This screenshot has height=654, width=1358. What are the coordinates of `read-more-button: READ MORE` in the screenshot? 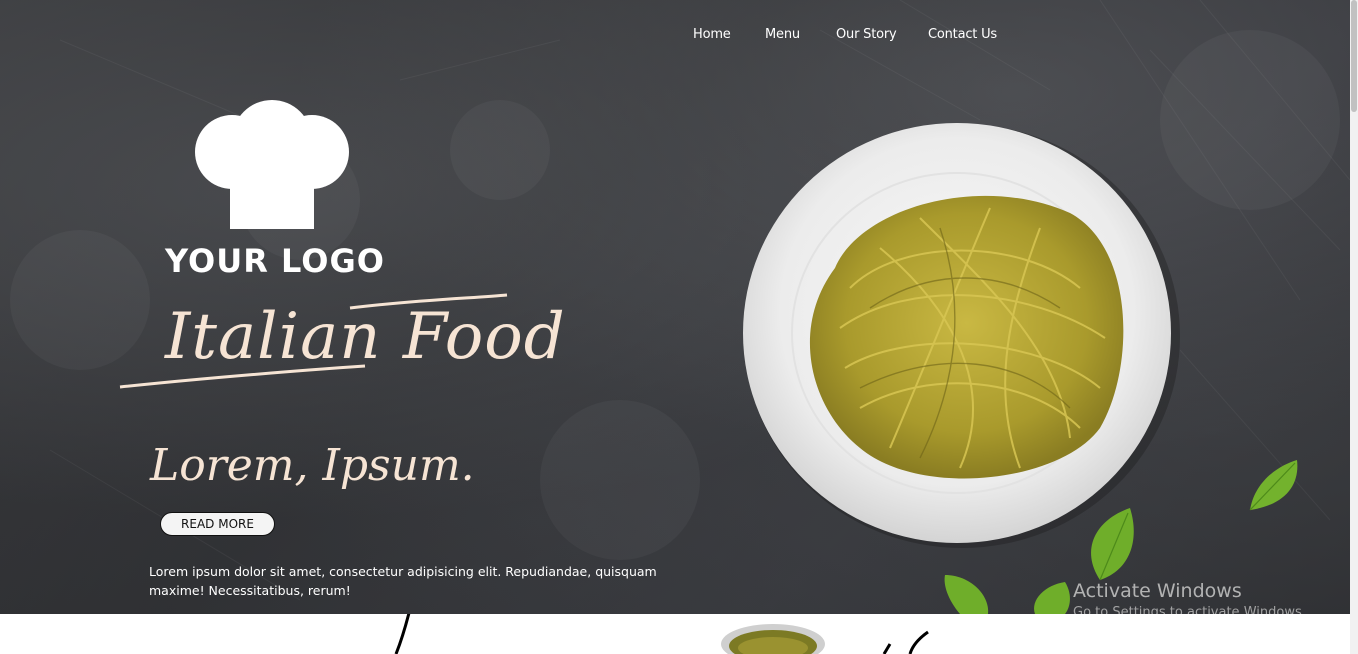 It's located at (217, 524).